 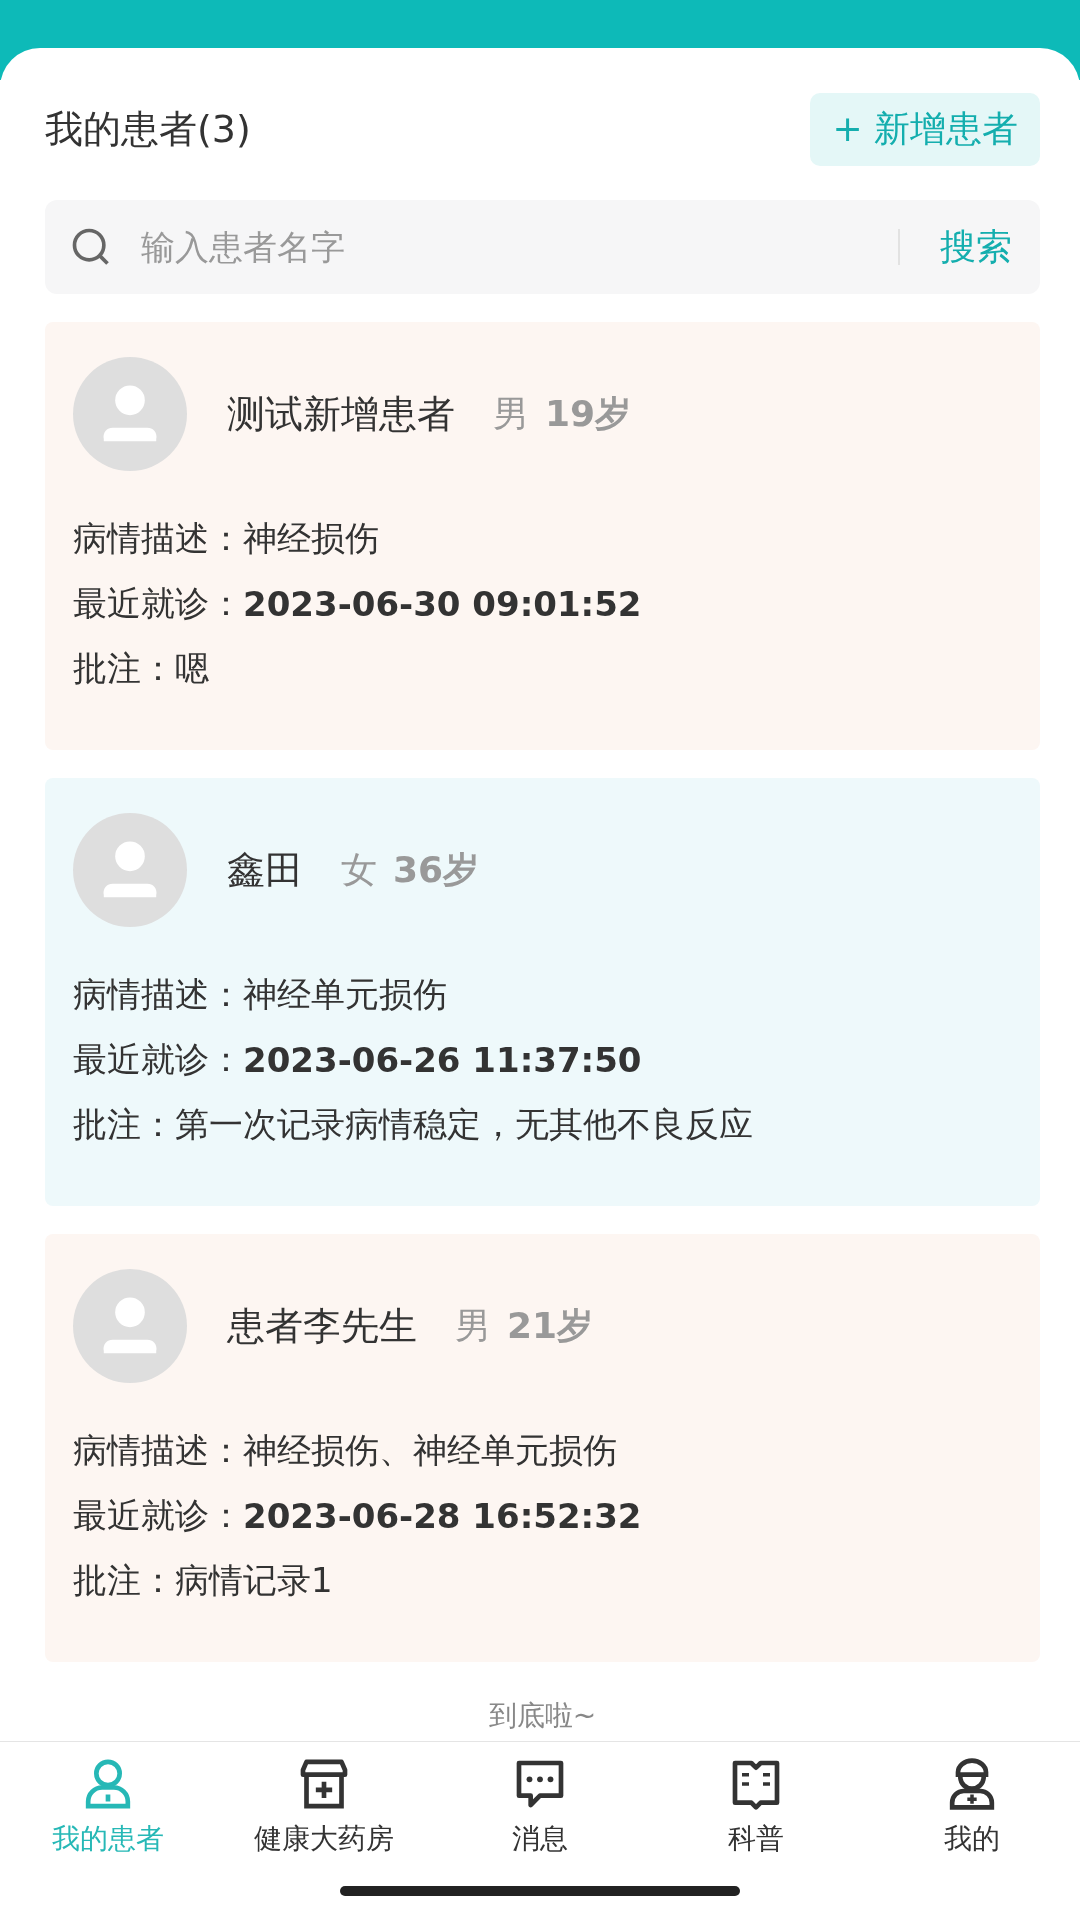 What do you see at coordinates (148, 129) in the screenshot?
I see `page-title: 我的患者(3)` at bounding box center [148, 129].